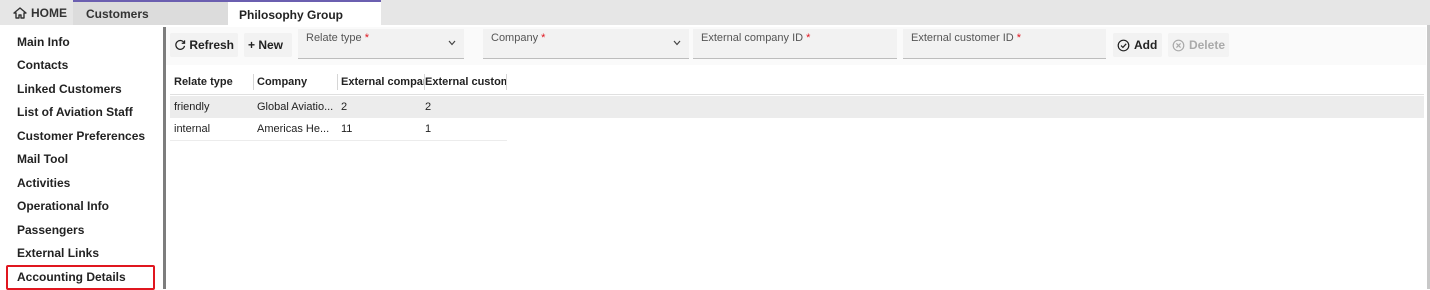  Describe the element at coordinates (20, 12) in the screenshot. I see `home-icon` at that location.